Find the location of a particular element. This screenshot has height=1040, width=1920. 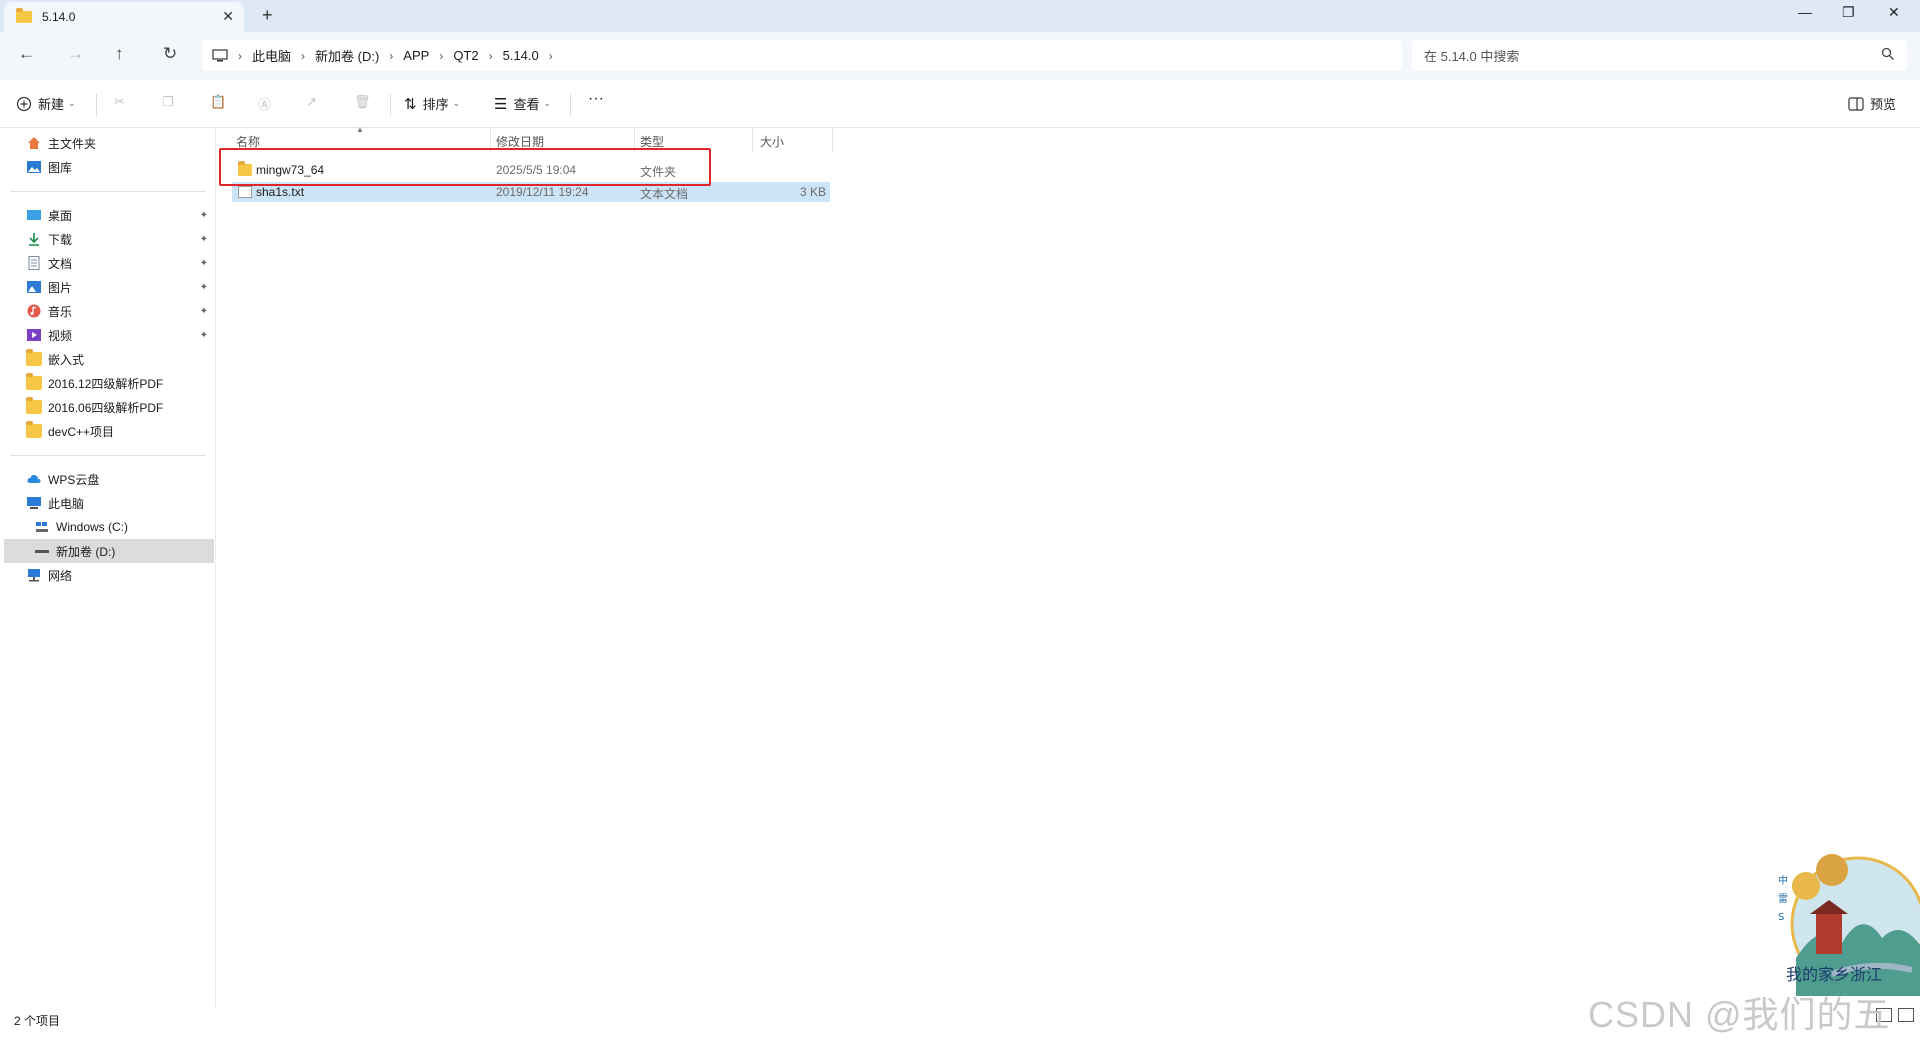

cloud-icon is located at coordinates (34, 478).